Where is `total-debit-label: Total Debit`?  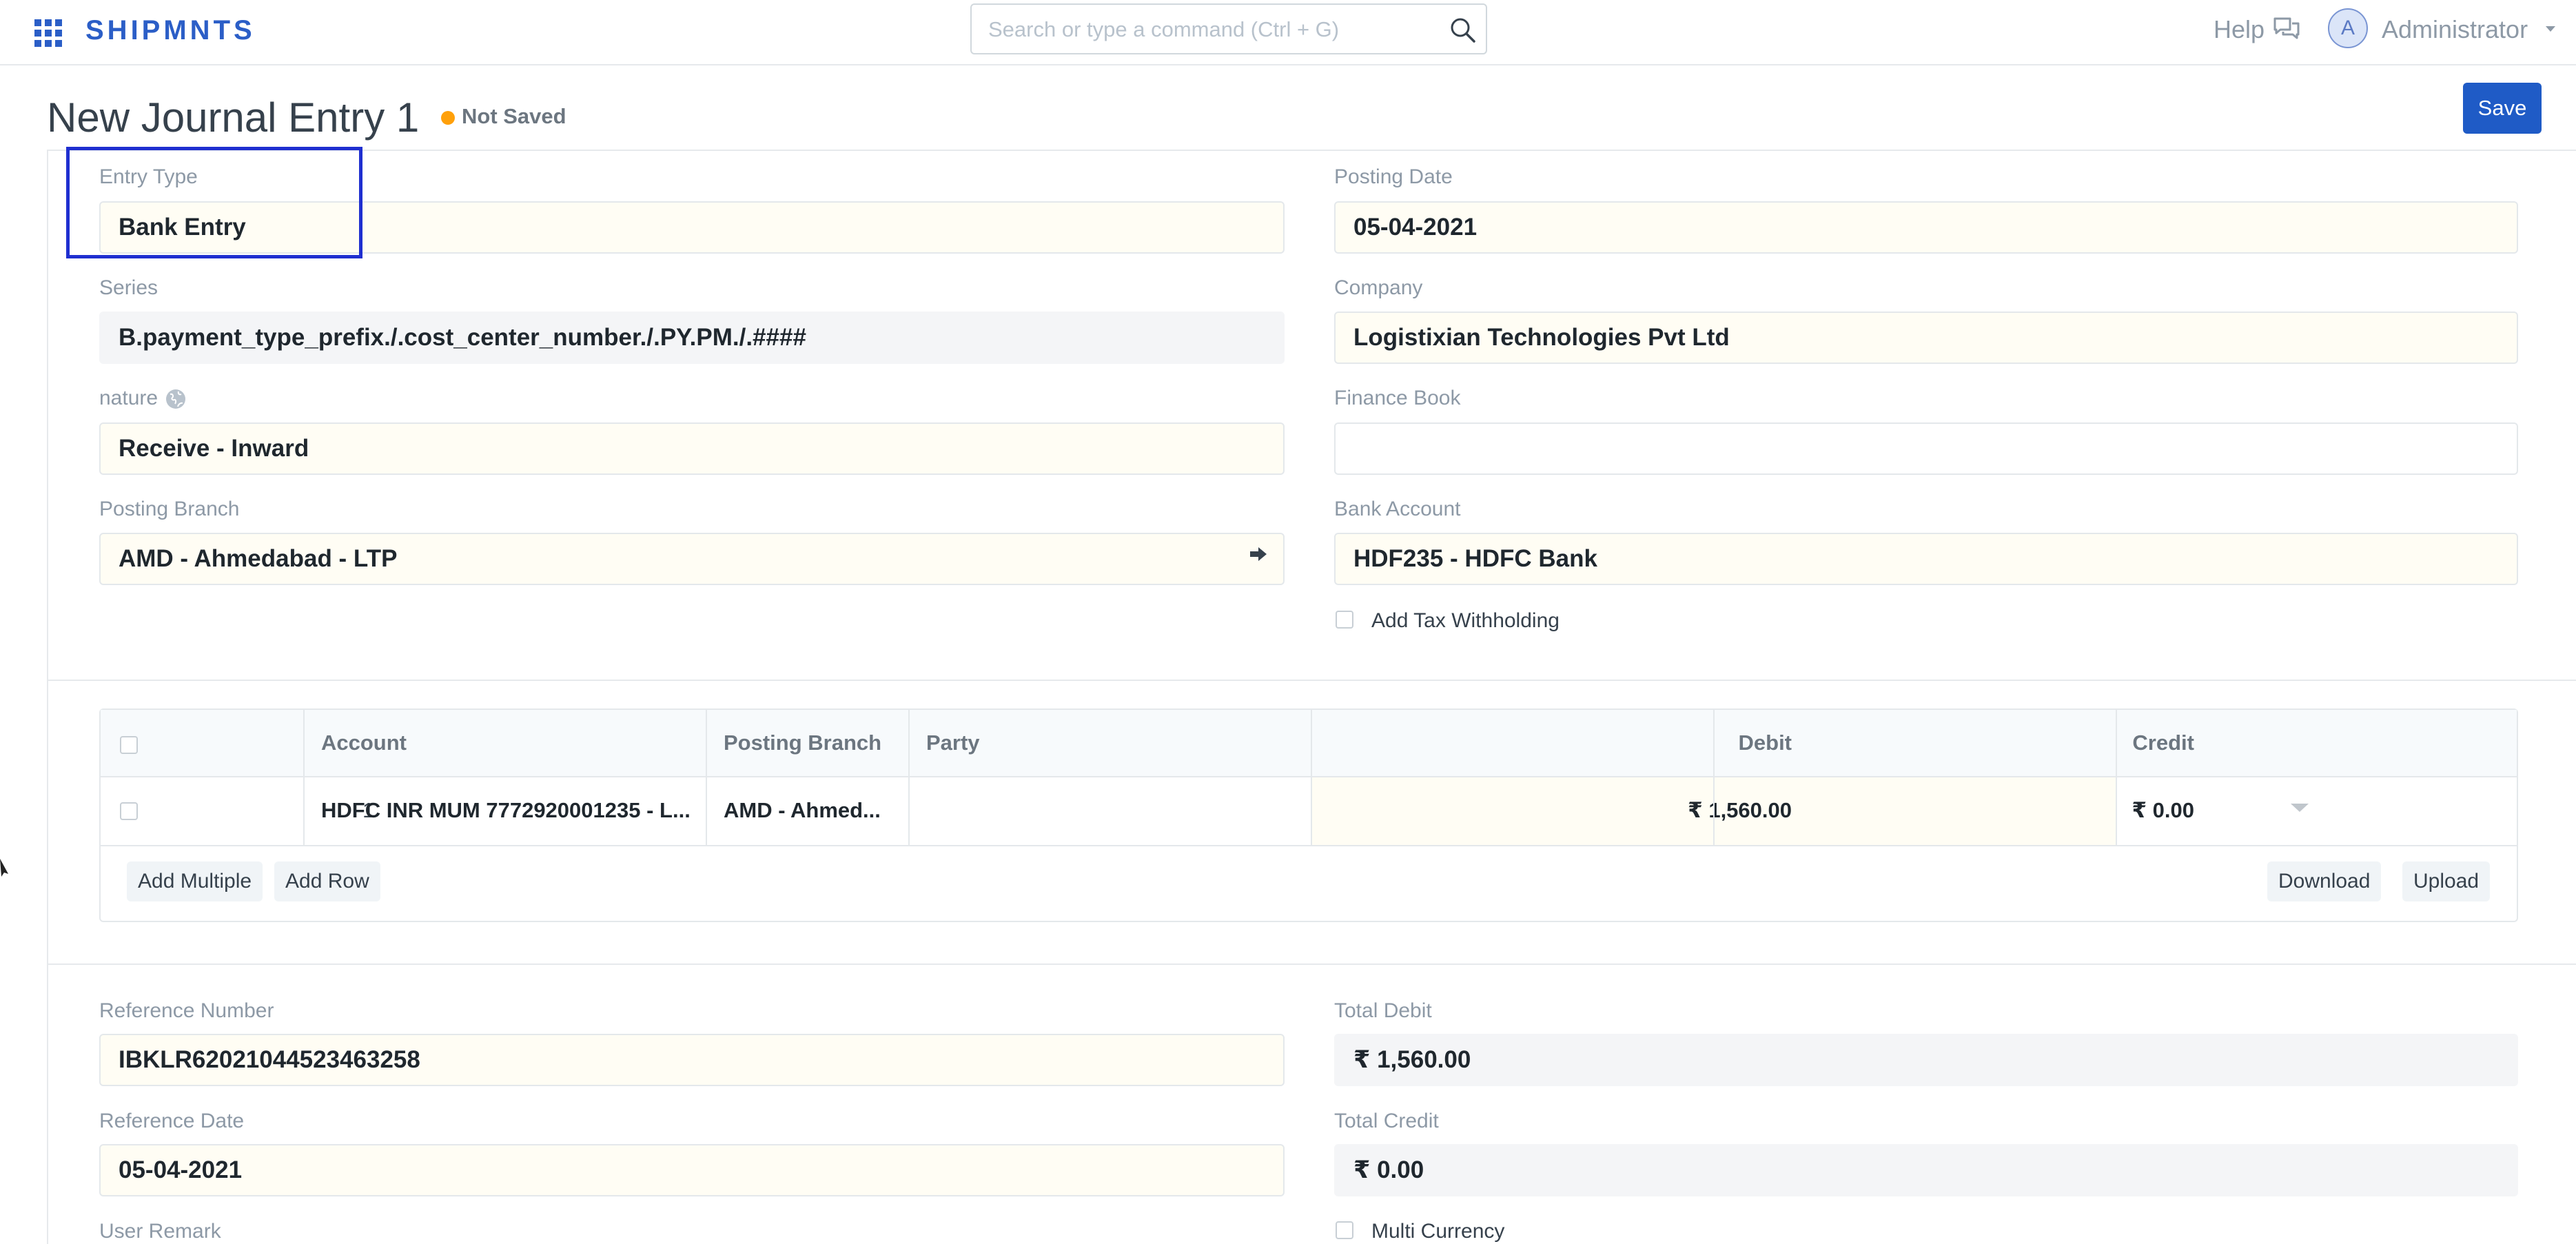 total-debit-label: Total Debit is located at coordinates (1383, 1010).